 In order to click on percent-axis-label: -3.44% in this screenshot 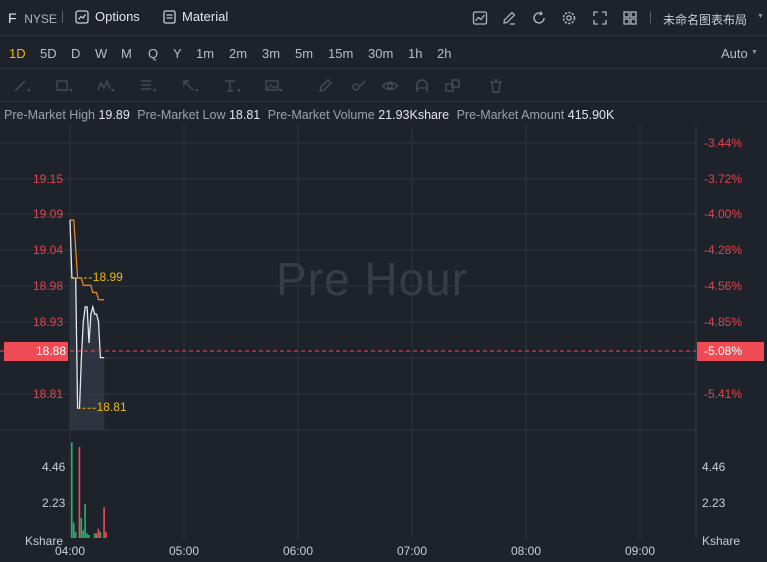, I will do `click(723, 143)`.